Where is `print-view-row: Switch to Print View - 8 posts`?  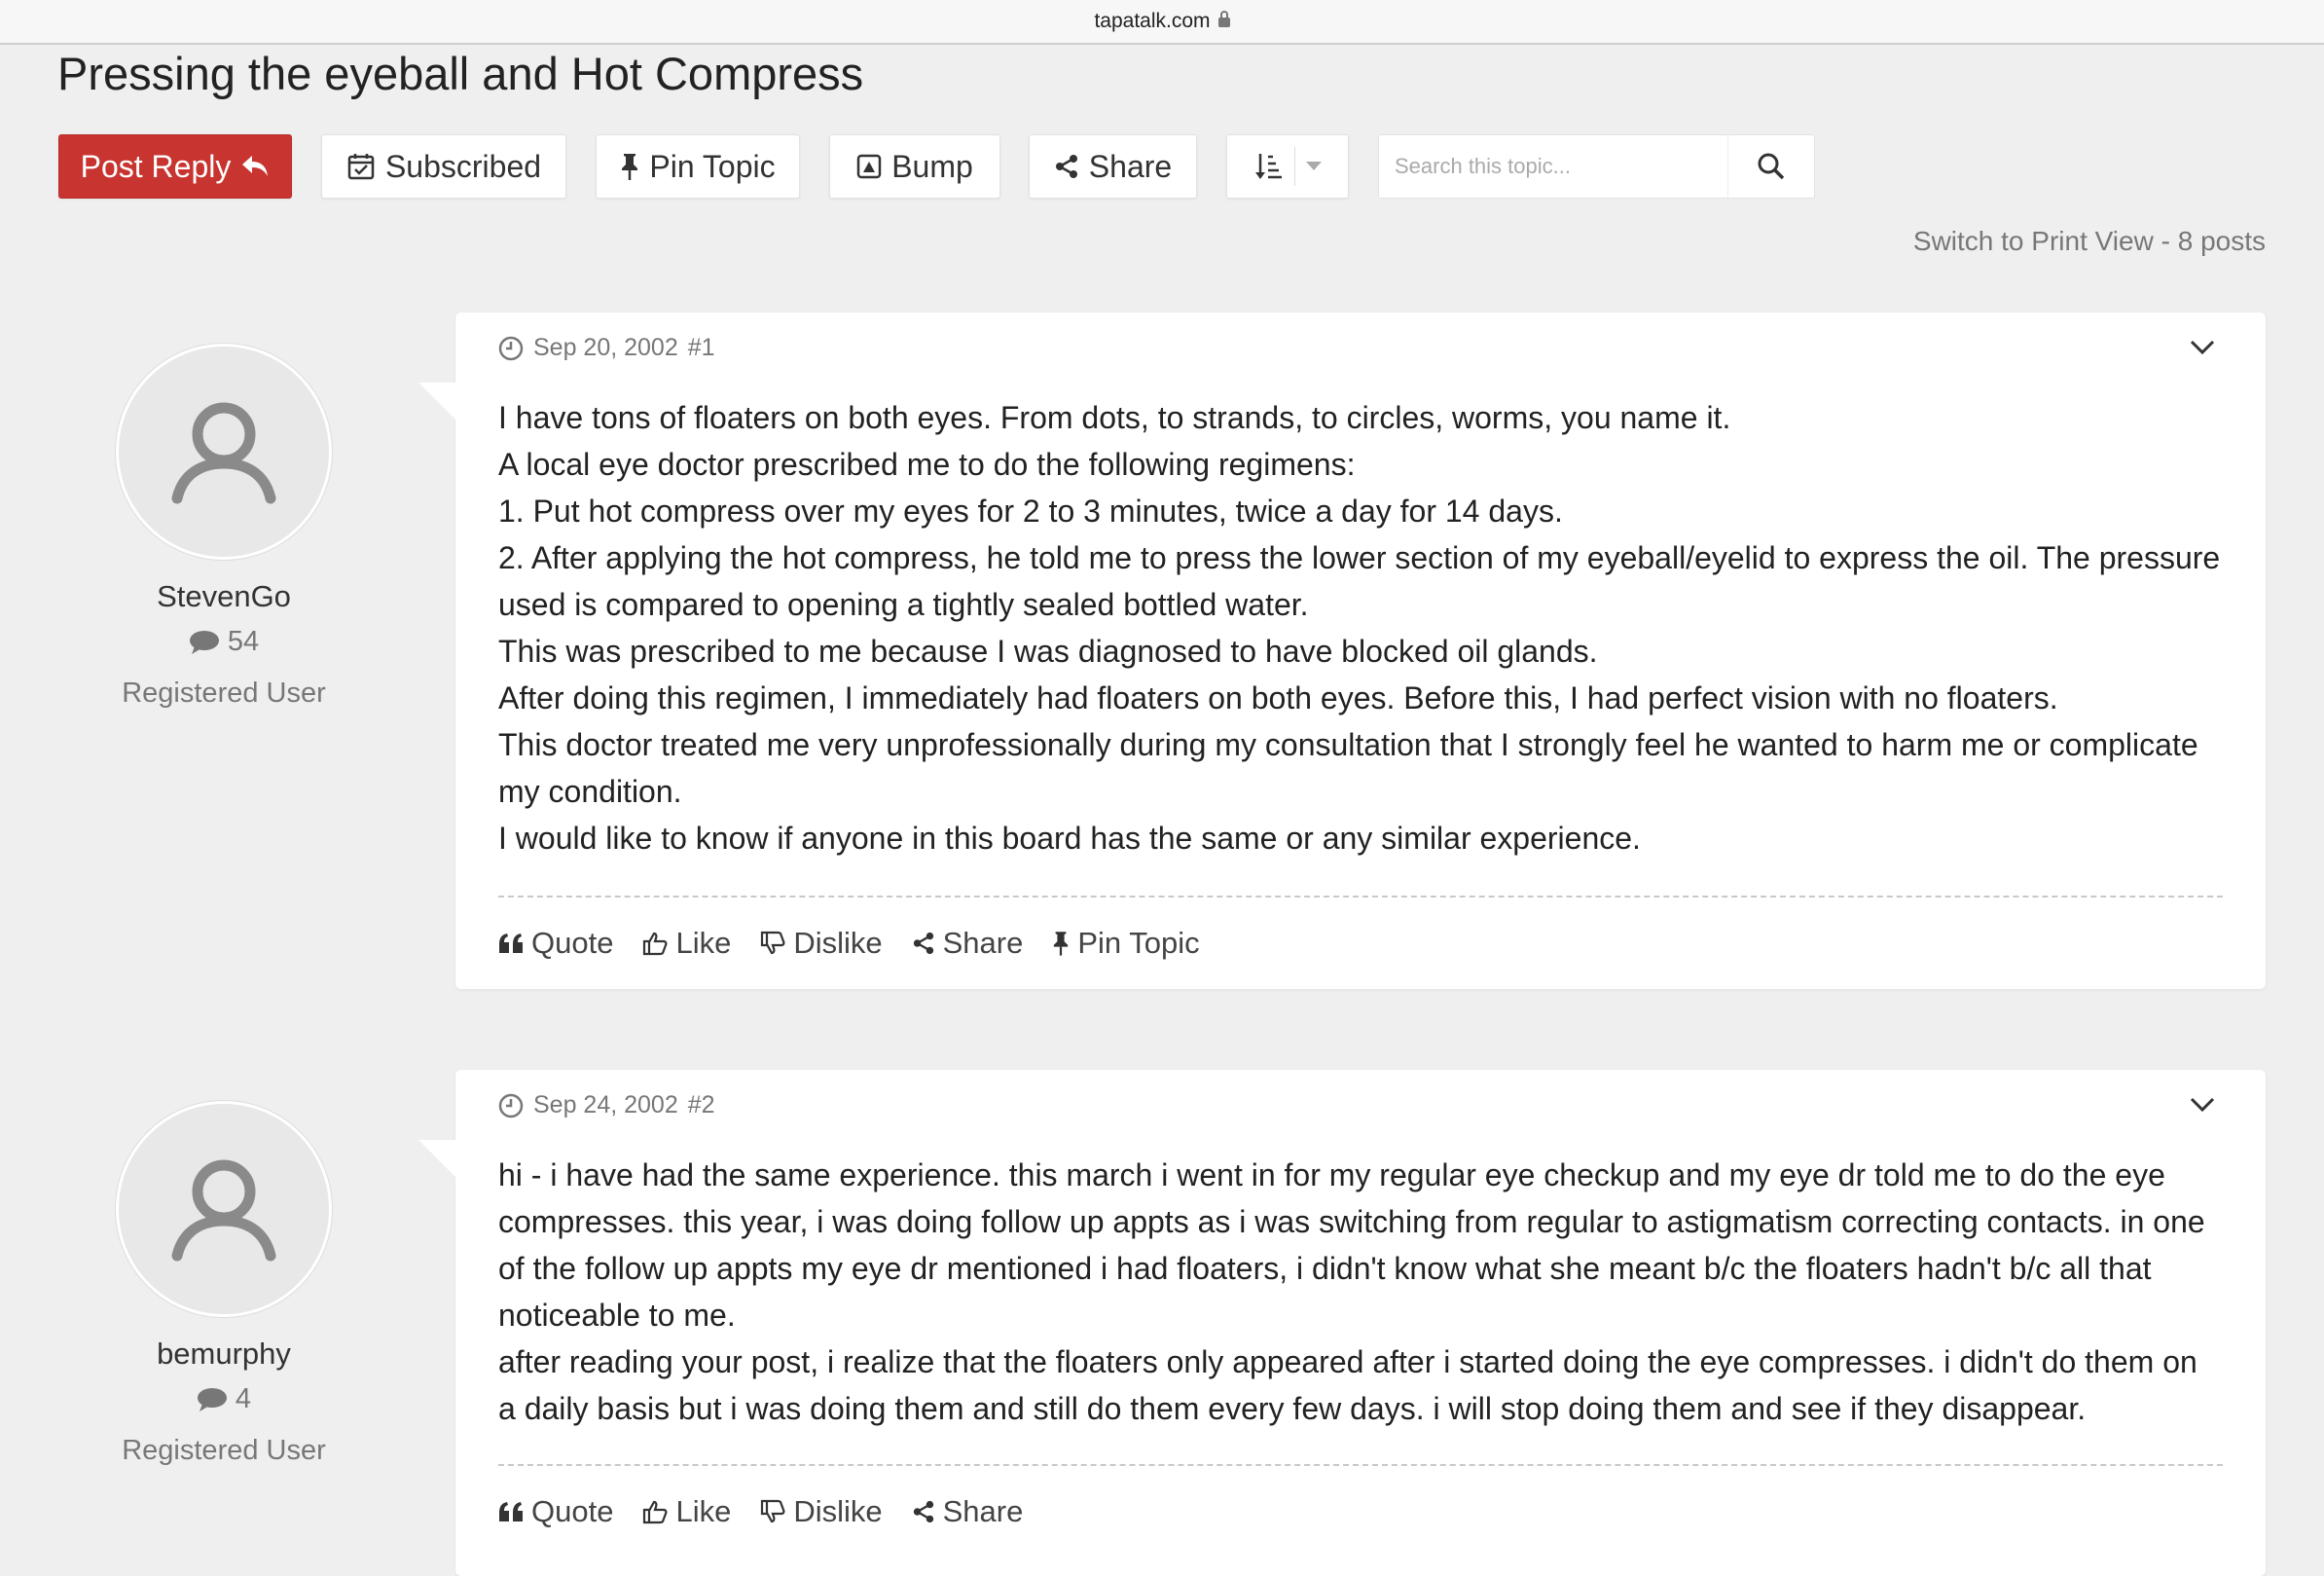 print-view-row: Switch to Print View - 8 posts is located at coordinates (2089, 242).